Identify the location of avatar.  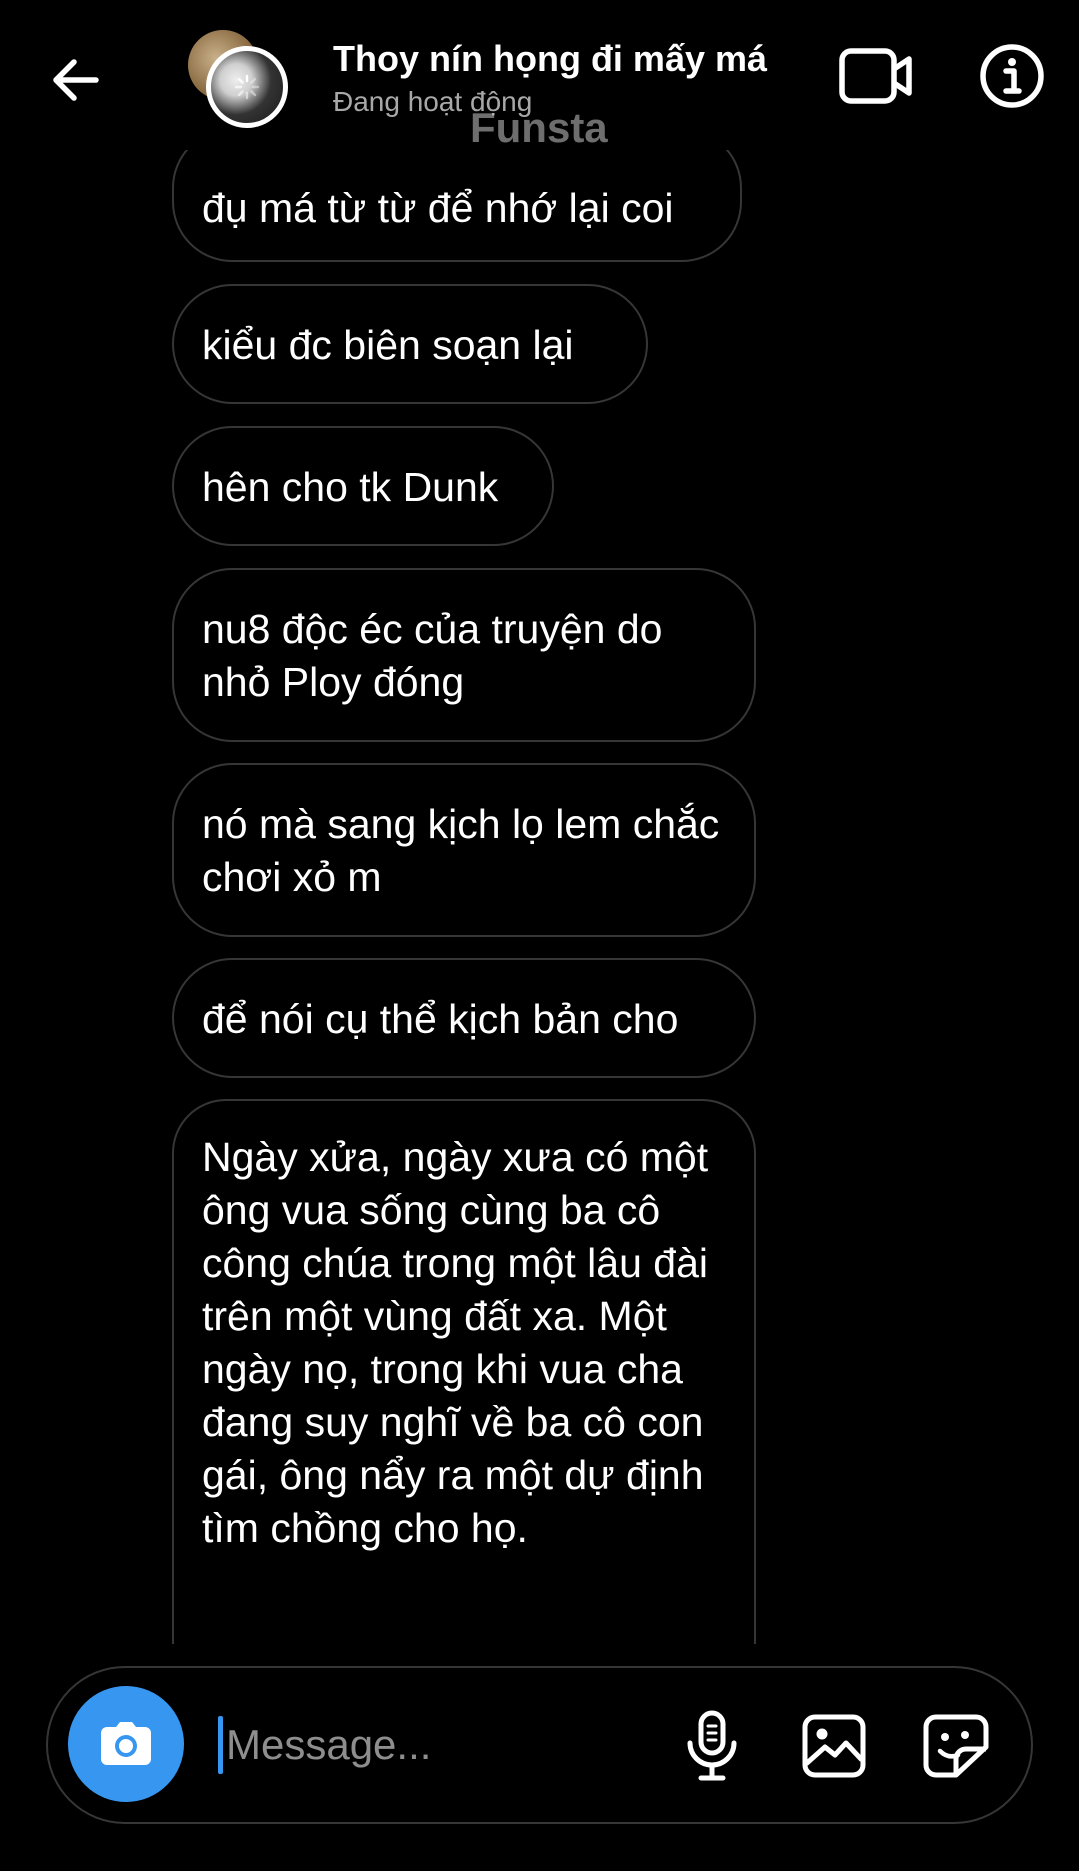
(240, 82).